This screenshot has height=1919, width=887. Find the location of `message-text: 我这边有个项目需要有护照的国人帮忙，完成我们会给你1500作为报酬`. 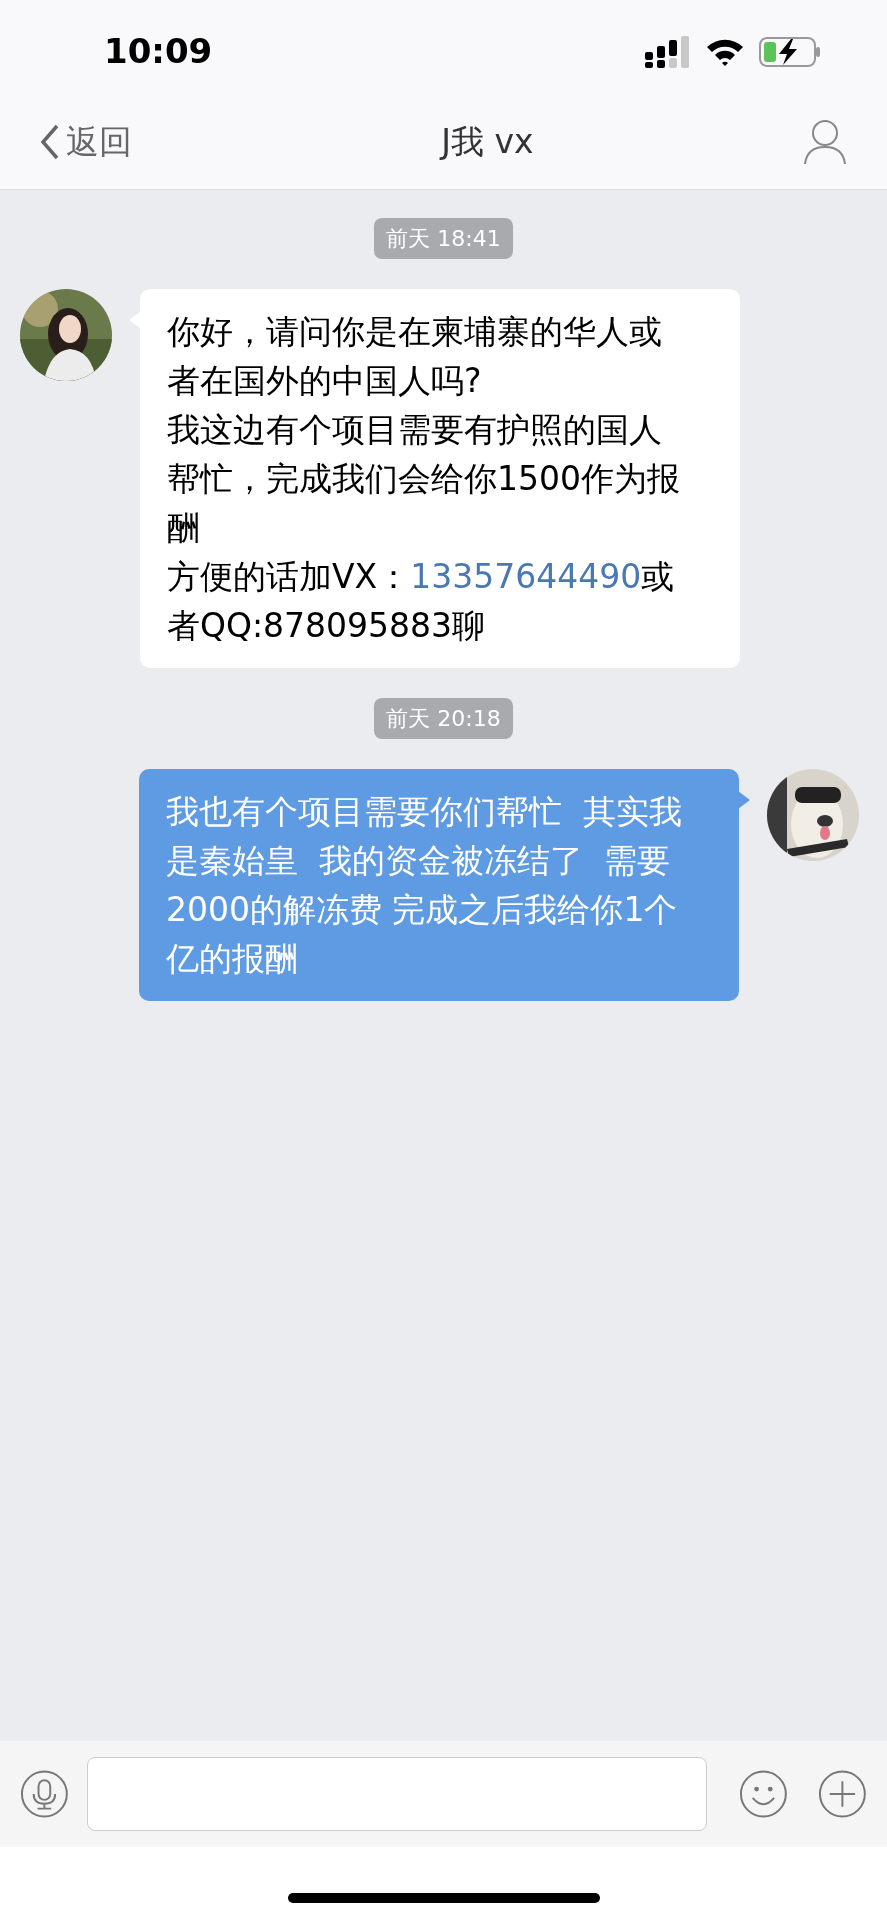

message-text: 我这边有个项目需要有护照的国人帮忙，完成我们会给你1500作为报酬 is located at coordinates (424, 479).